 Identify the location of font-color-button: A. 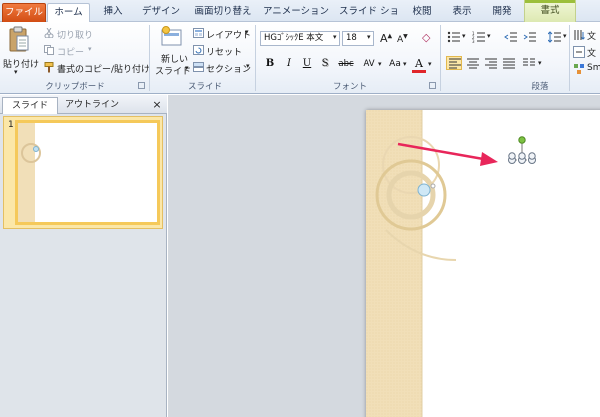
(419, 65).